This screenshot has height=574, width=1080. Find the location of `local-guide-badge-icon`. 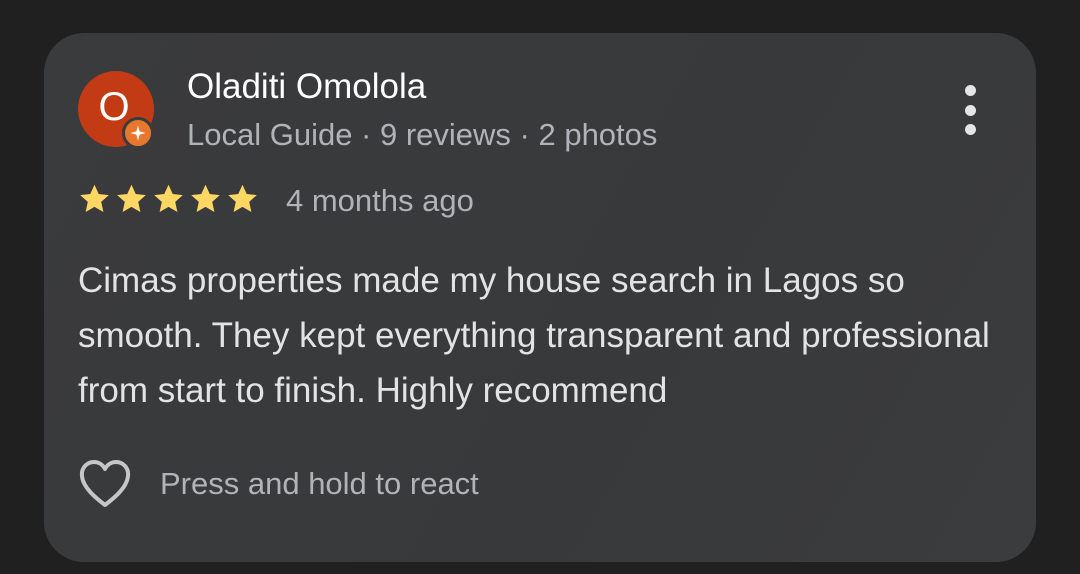

local-guide-badge-icon is located at coordinates (138, 133).